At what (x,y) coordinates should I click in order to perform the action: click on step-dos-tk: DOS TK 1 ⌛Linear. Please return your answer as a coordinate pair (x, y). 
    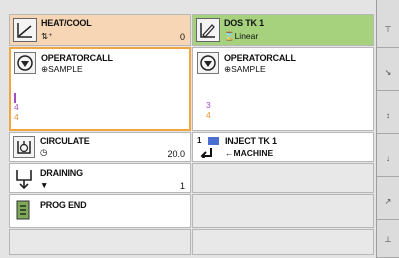
    Looking at the image, I should click on (283, 30).